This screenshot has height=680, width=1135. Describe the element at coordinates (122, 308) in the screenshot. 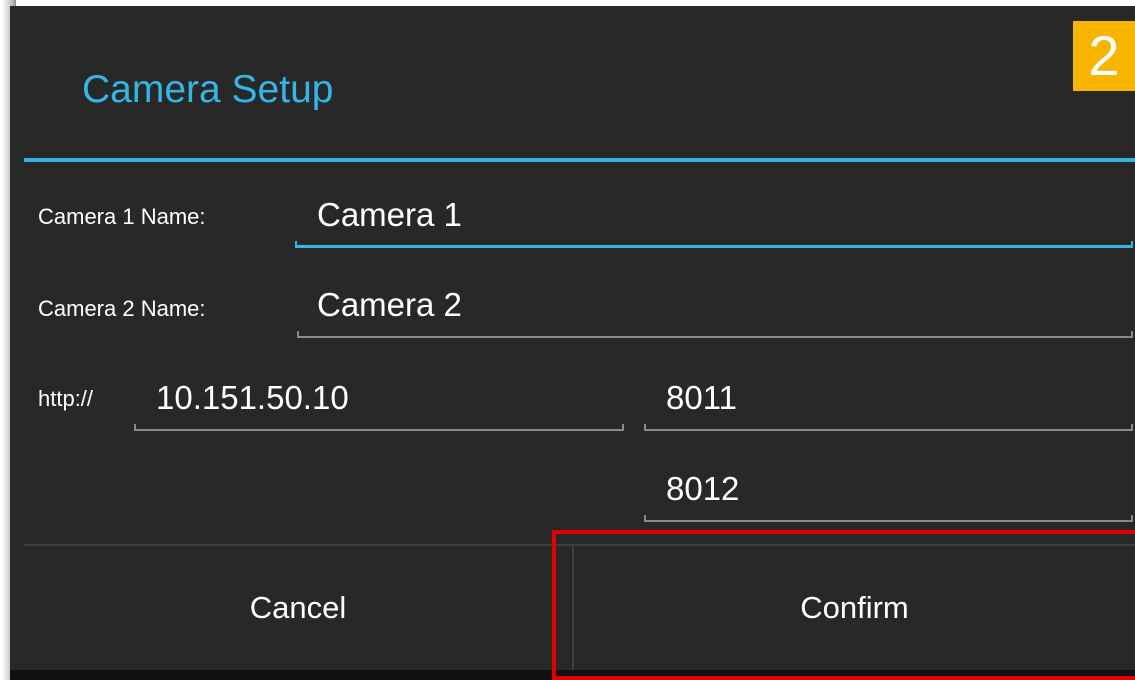

I see `camera2-name-label: Camera 2 Name:` at that location.